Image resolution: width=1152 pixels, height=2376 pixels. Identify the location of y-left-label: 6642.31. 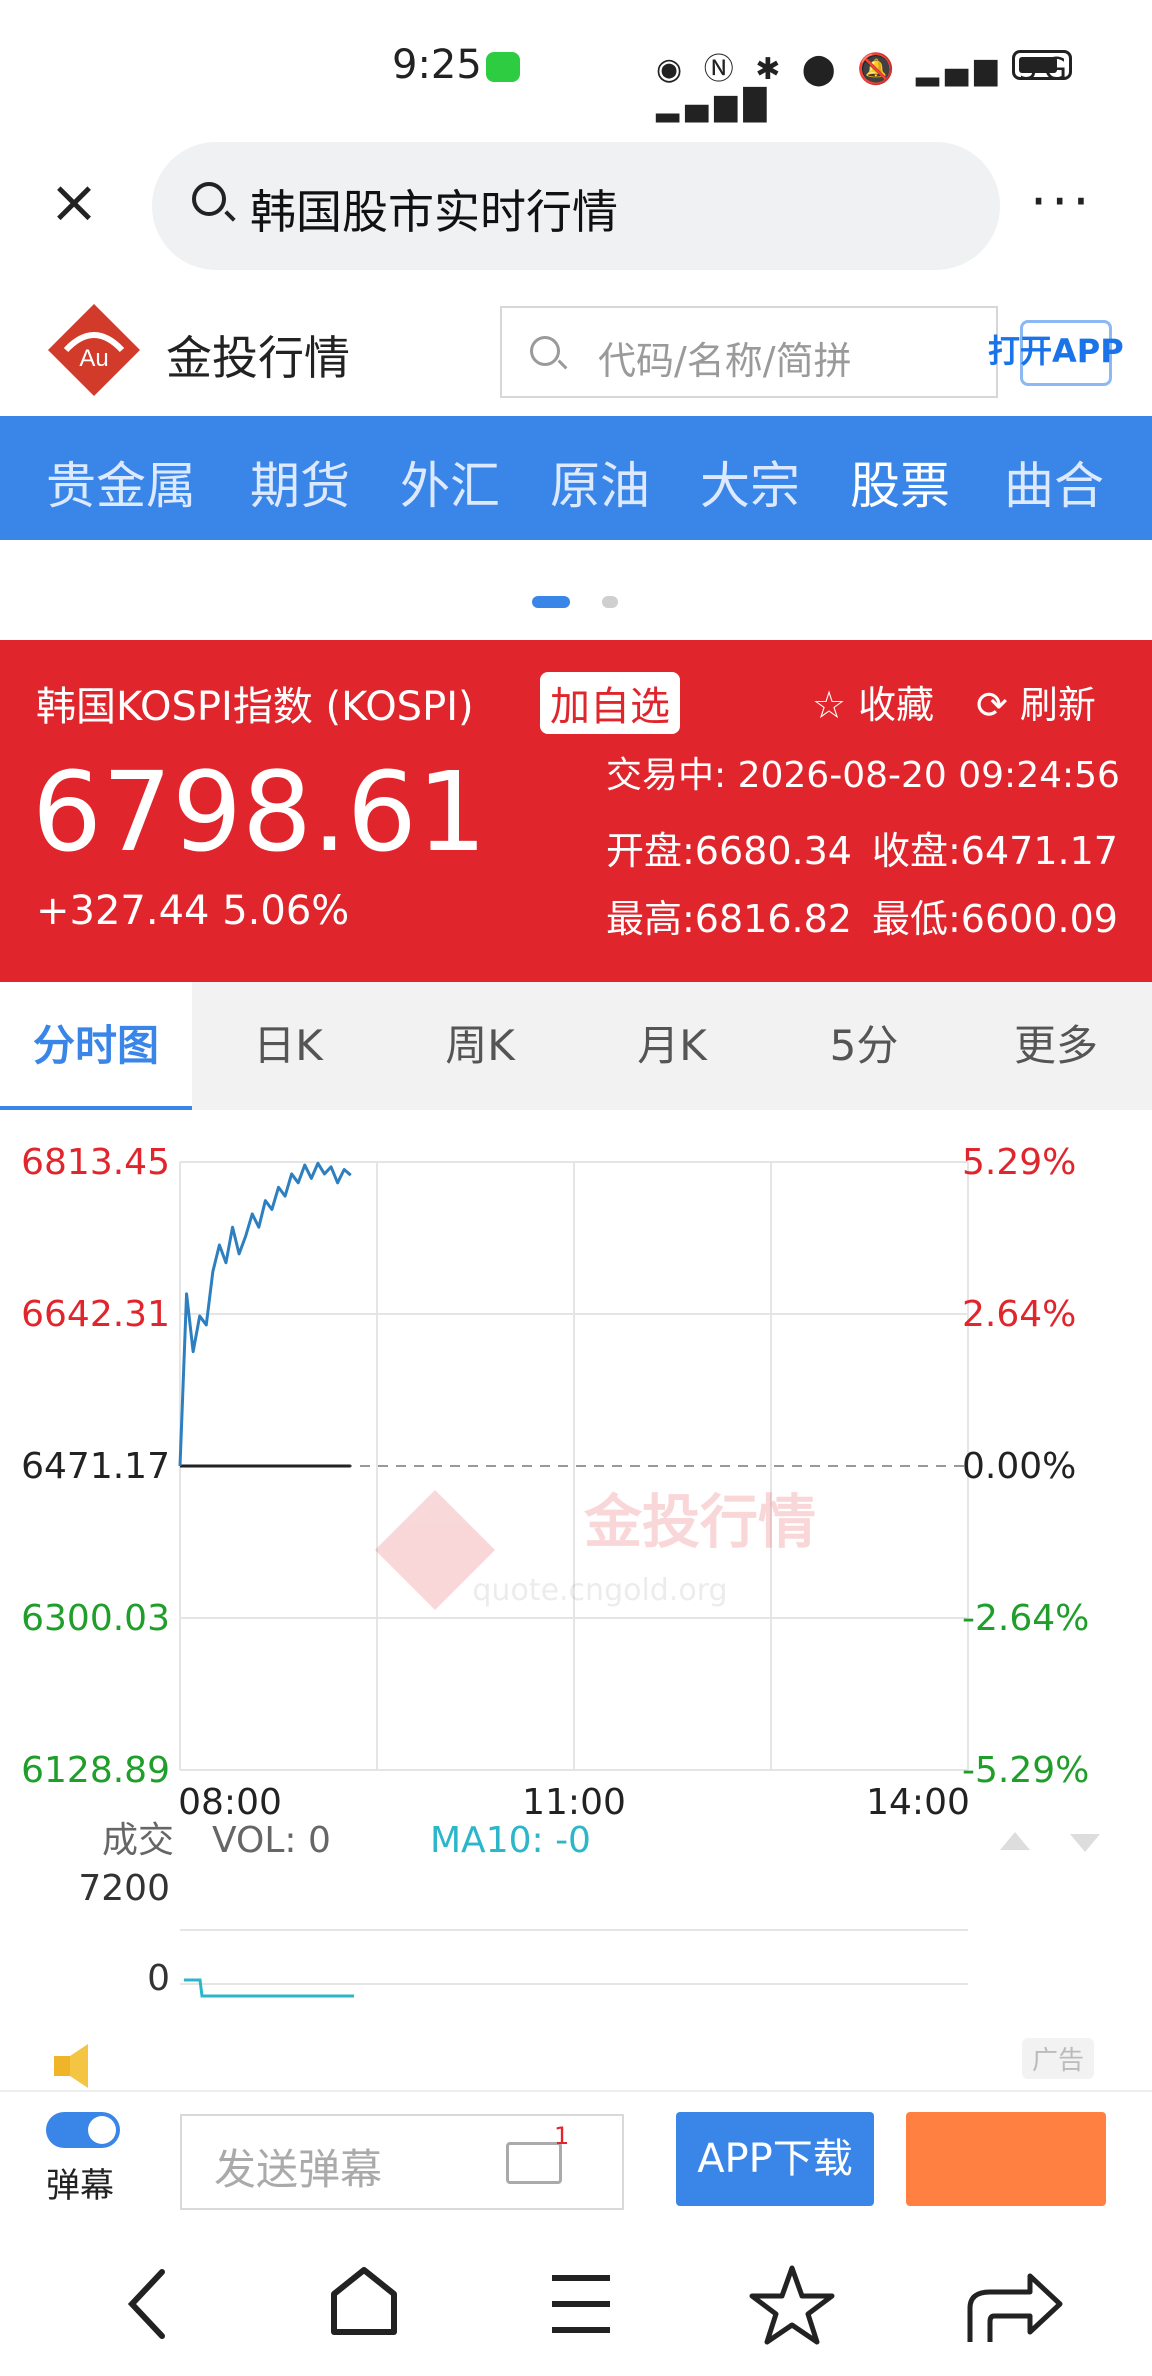
(95, 1314).